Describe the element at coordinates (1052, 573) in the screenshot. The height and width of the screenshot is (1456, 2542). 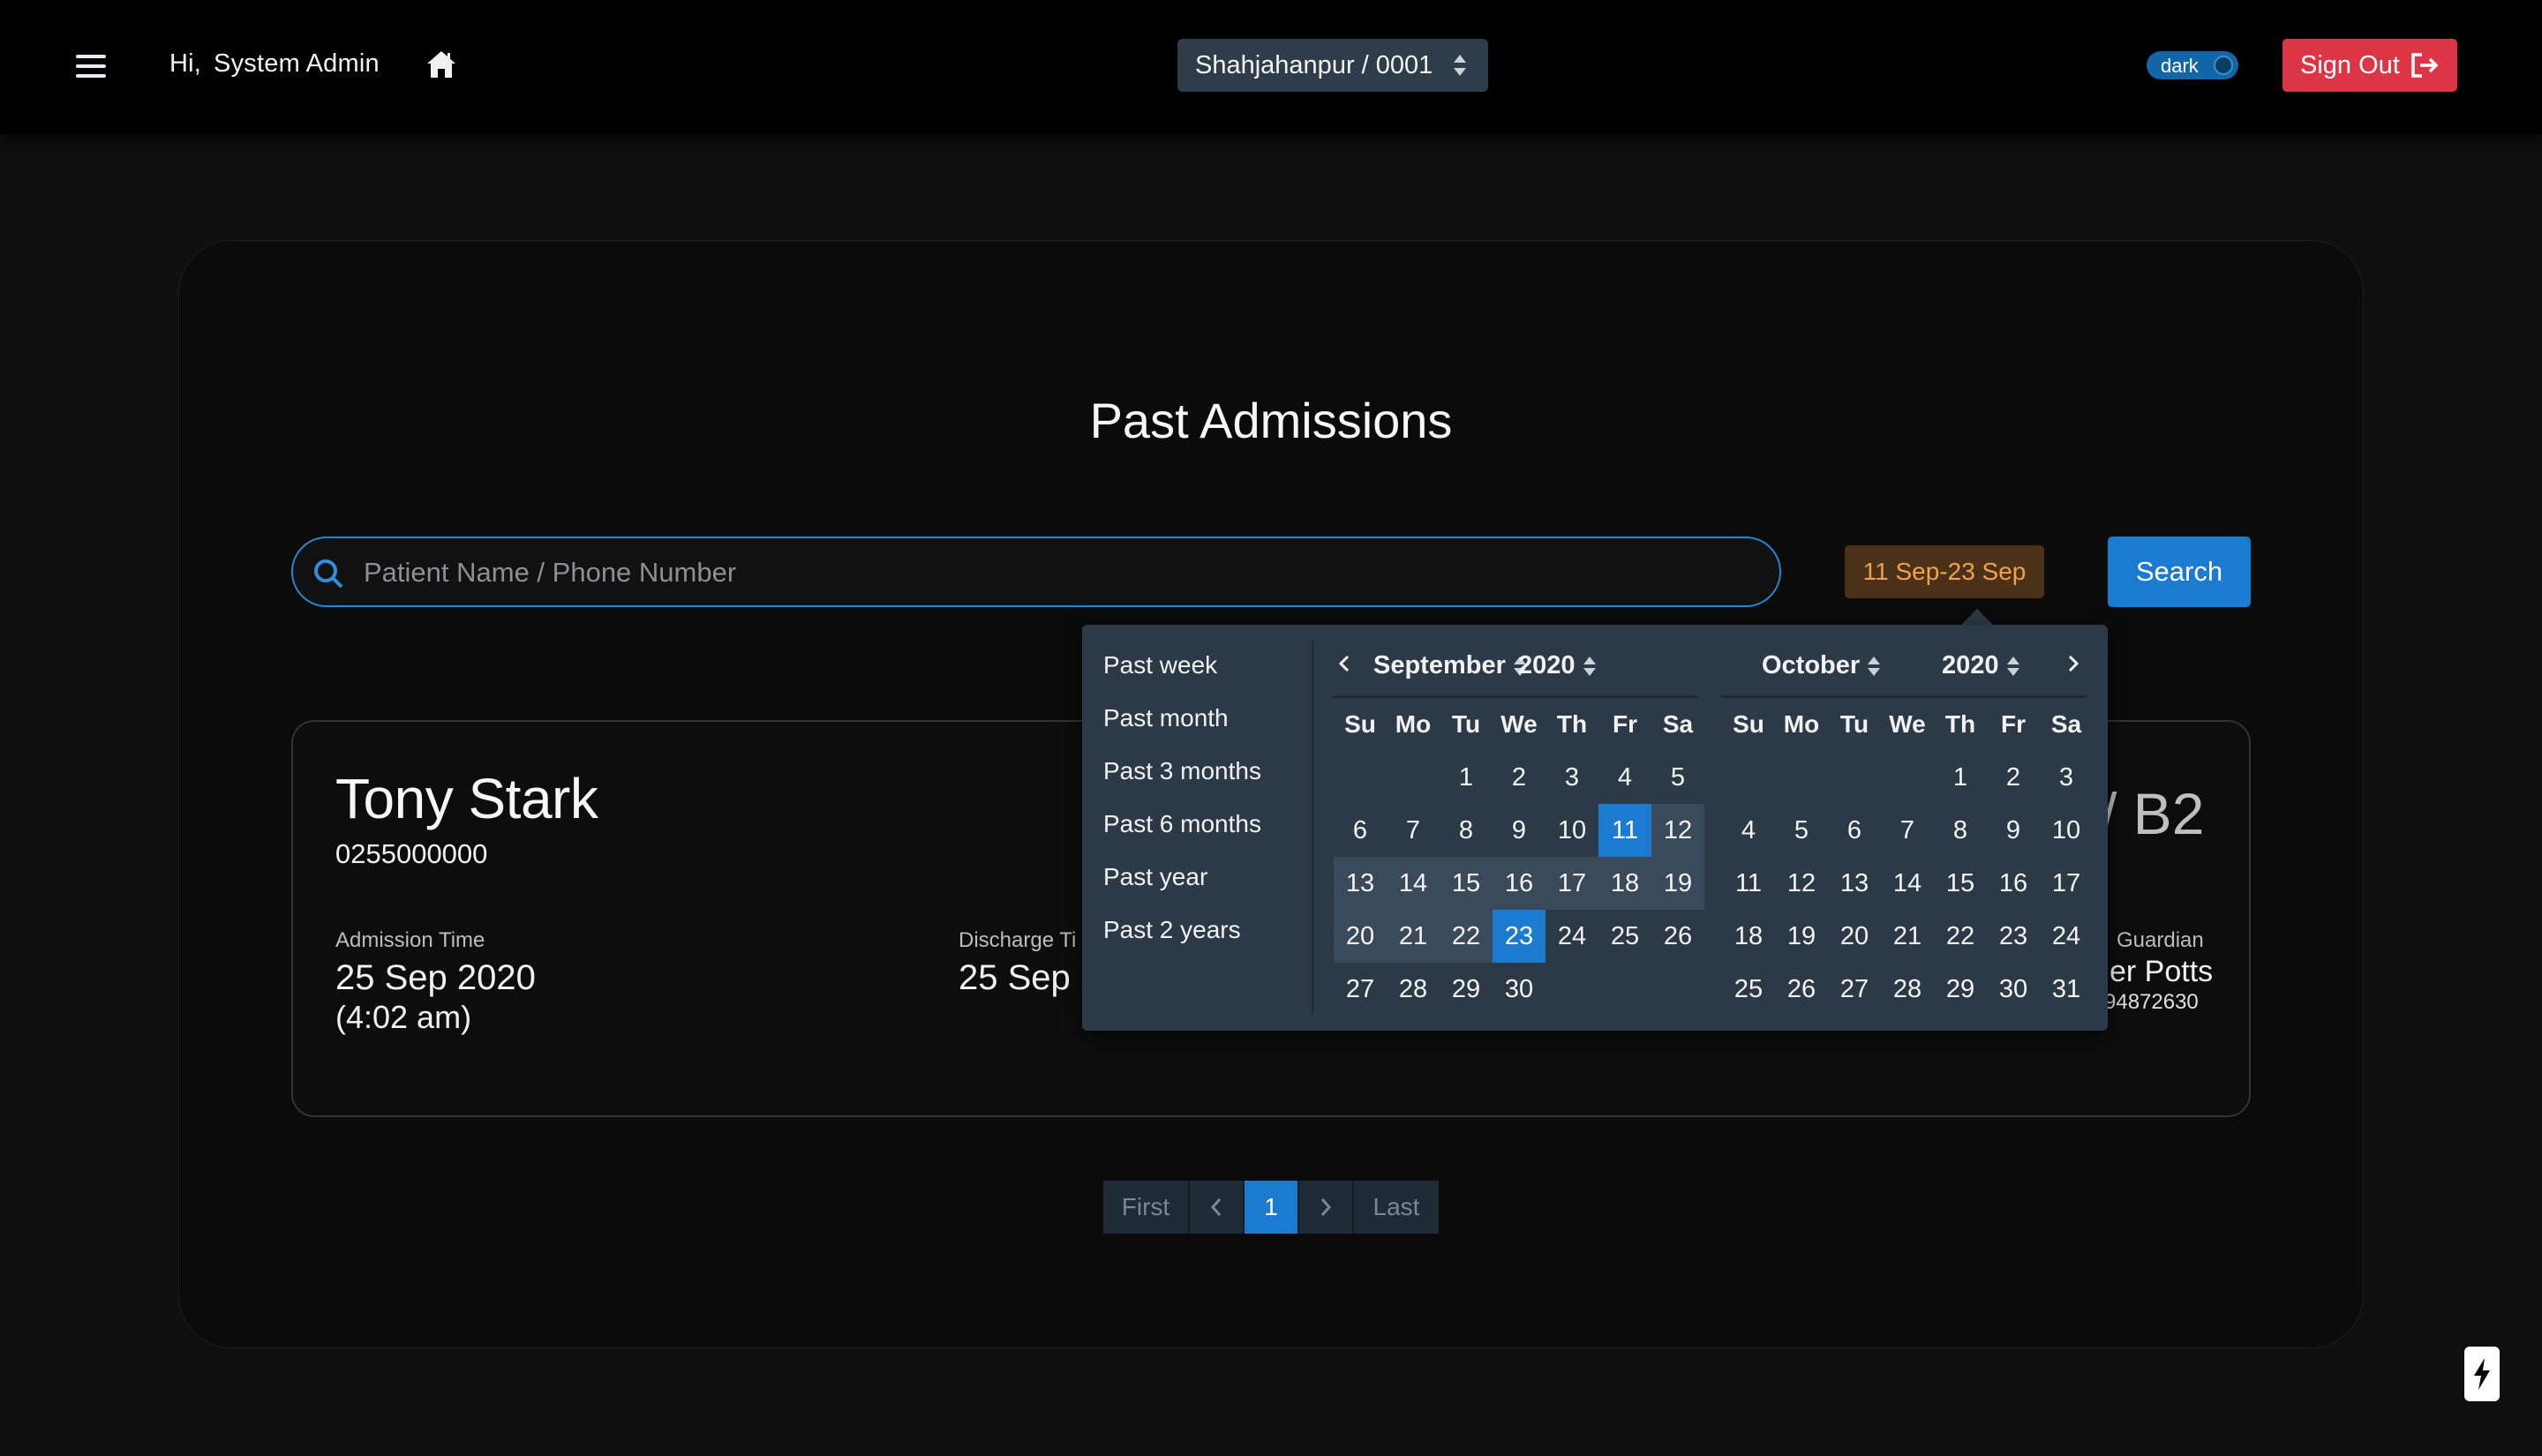
I see `search-input` at that location.